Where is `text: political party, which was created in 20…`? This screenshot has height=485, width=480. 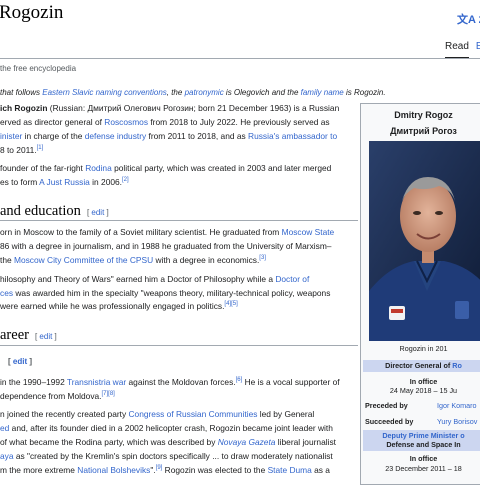 text: political party, which was created in 20… is located at coordinates (221, 168).